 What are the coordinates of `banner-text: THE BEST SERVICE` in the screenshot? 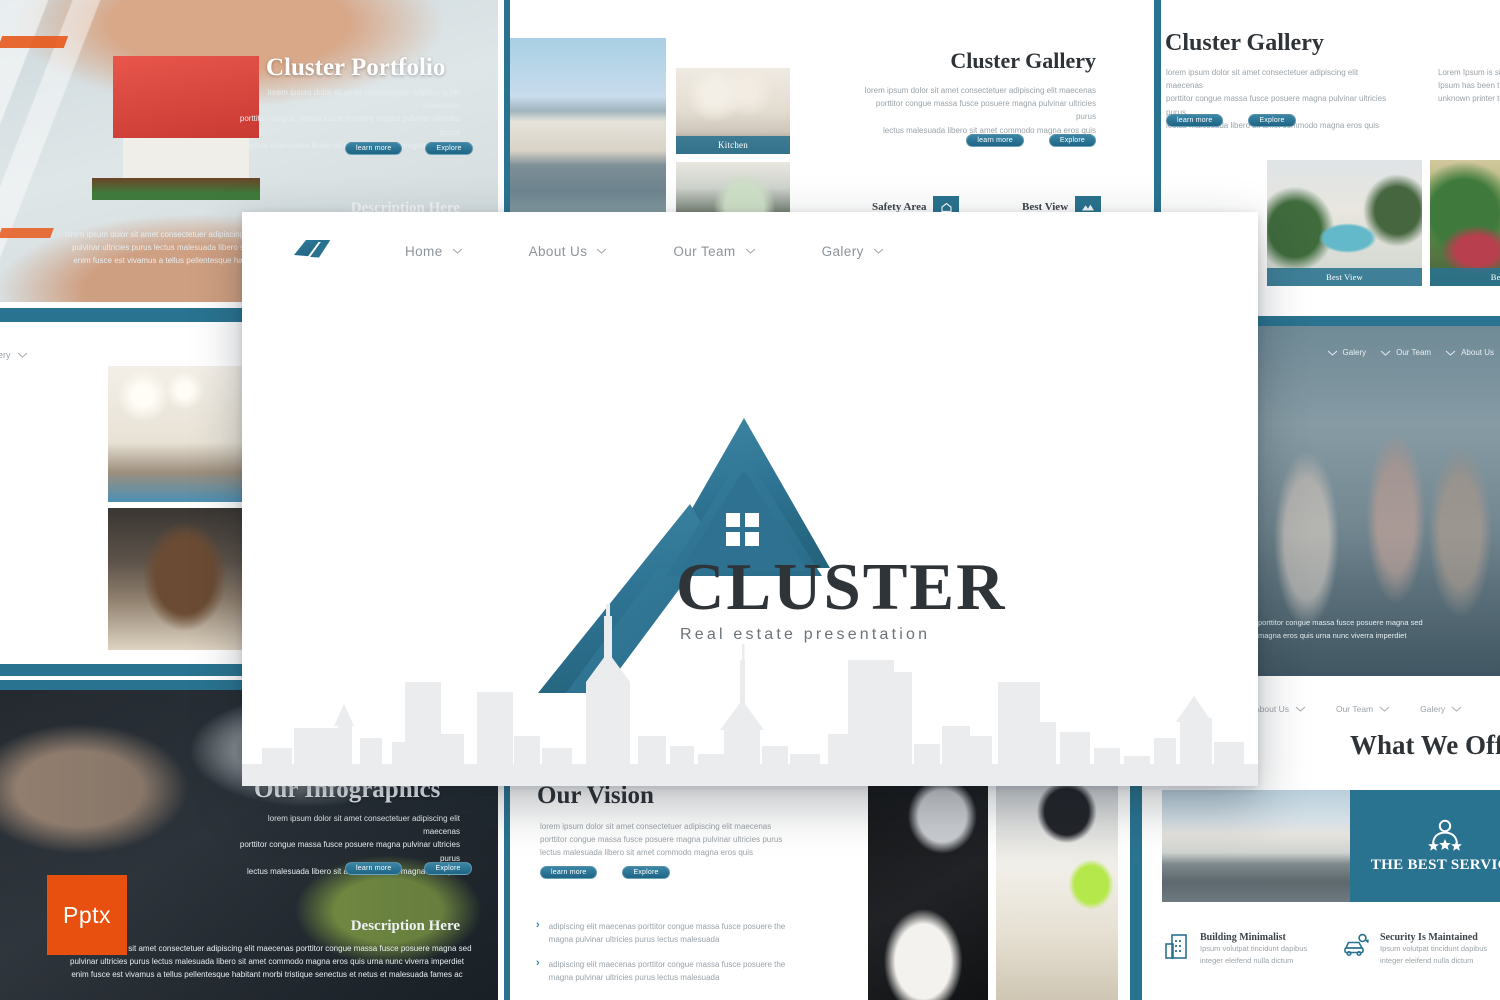 It's located at (1435, 864).